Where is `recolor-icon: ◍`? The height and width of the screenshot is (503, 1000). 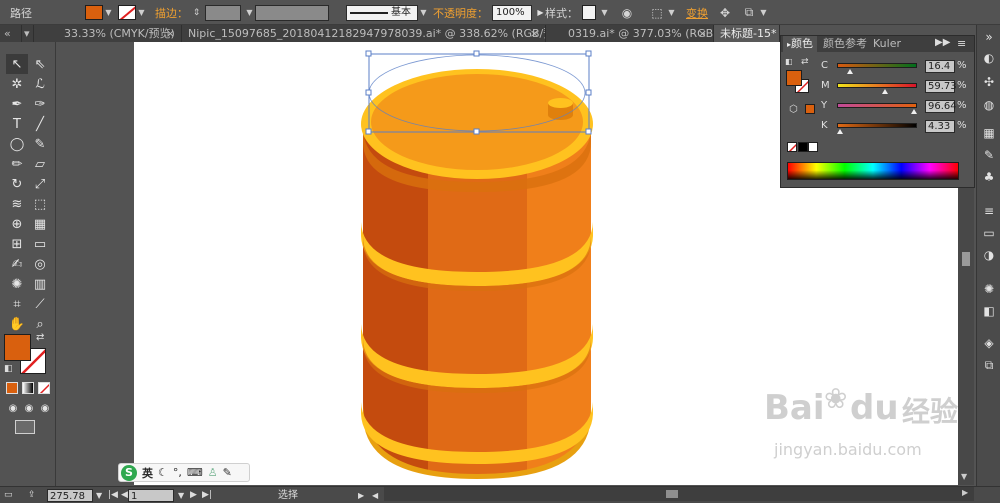 recolor-icon: ◍ is located at coordinates (989, 105).